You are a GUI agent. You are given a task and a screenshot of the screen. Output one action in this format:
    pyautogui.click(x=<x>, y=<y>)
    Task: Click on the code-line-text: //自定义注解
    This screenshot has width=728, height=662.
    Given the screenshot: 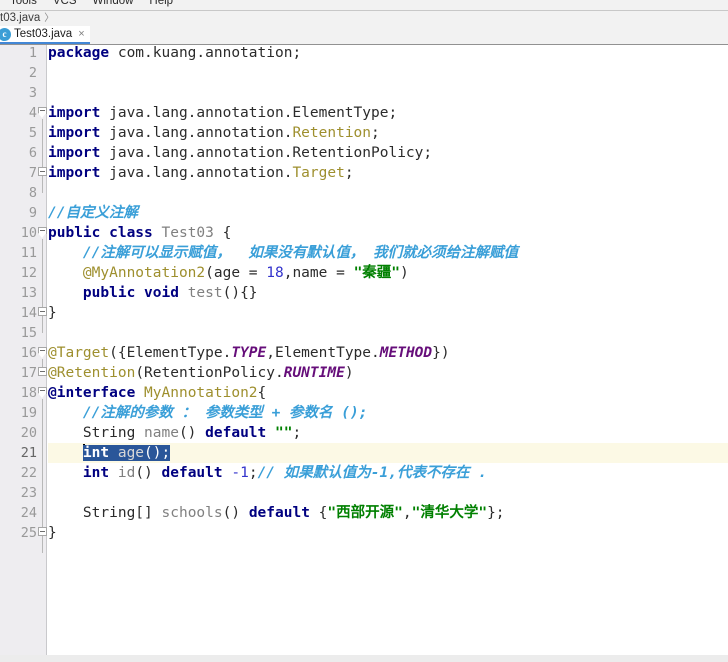 What is the action you would take?
    pyautogui.click(x=93, y=213)
    